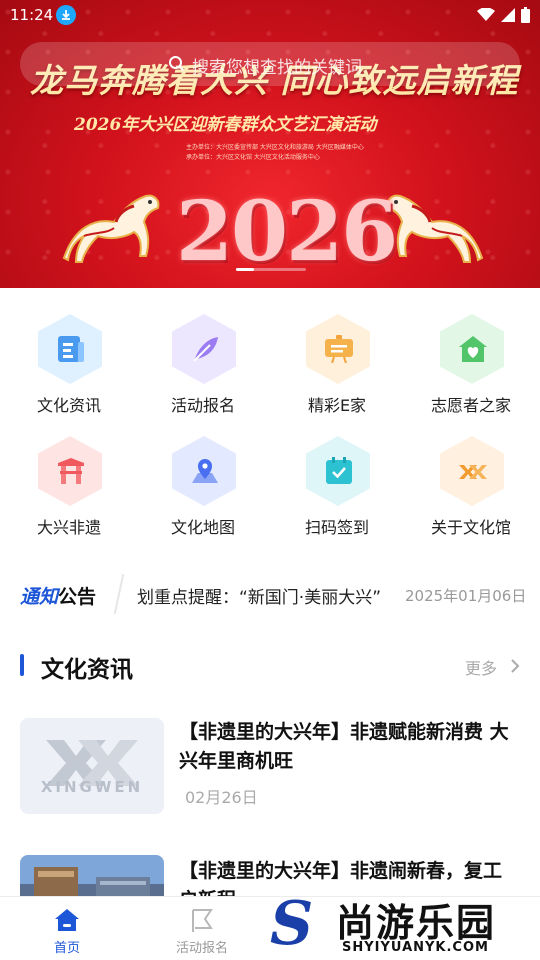  What do you see at coordinates (466, 596) in the screenshot?
I see `notice-date: 2025年01月06日` at bounding box center [466, 596].